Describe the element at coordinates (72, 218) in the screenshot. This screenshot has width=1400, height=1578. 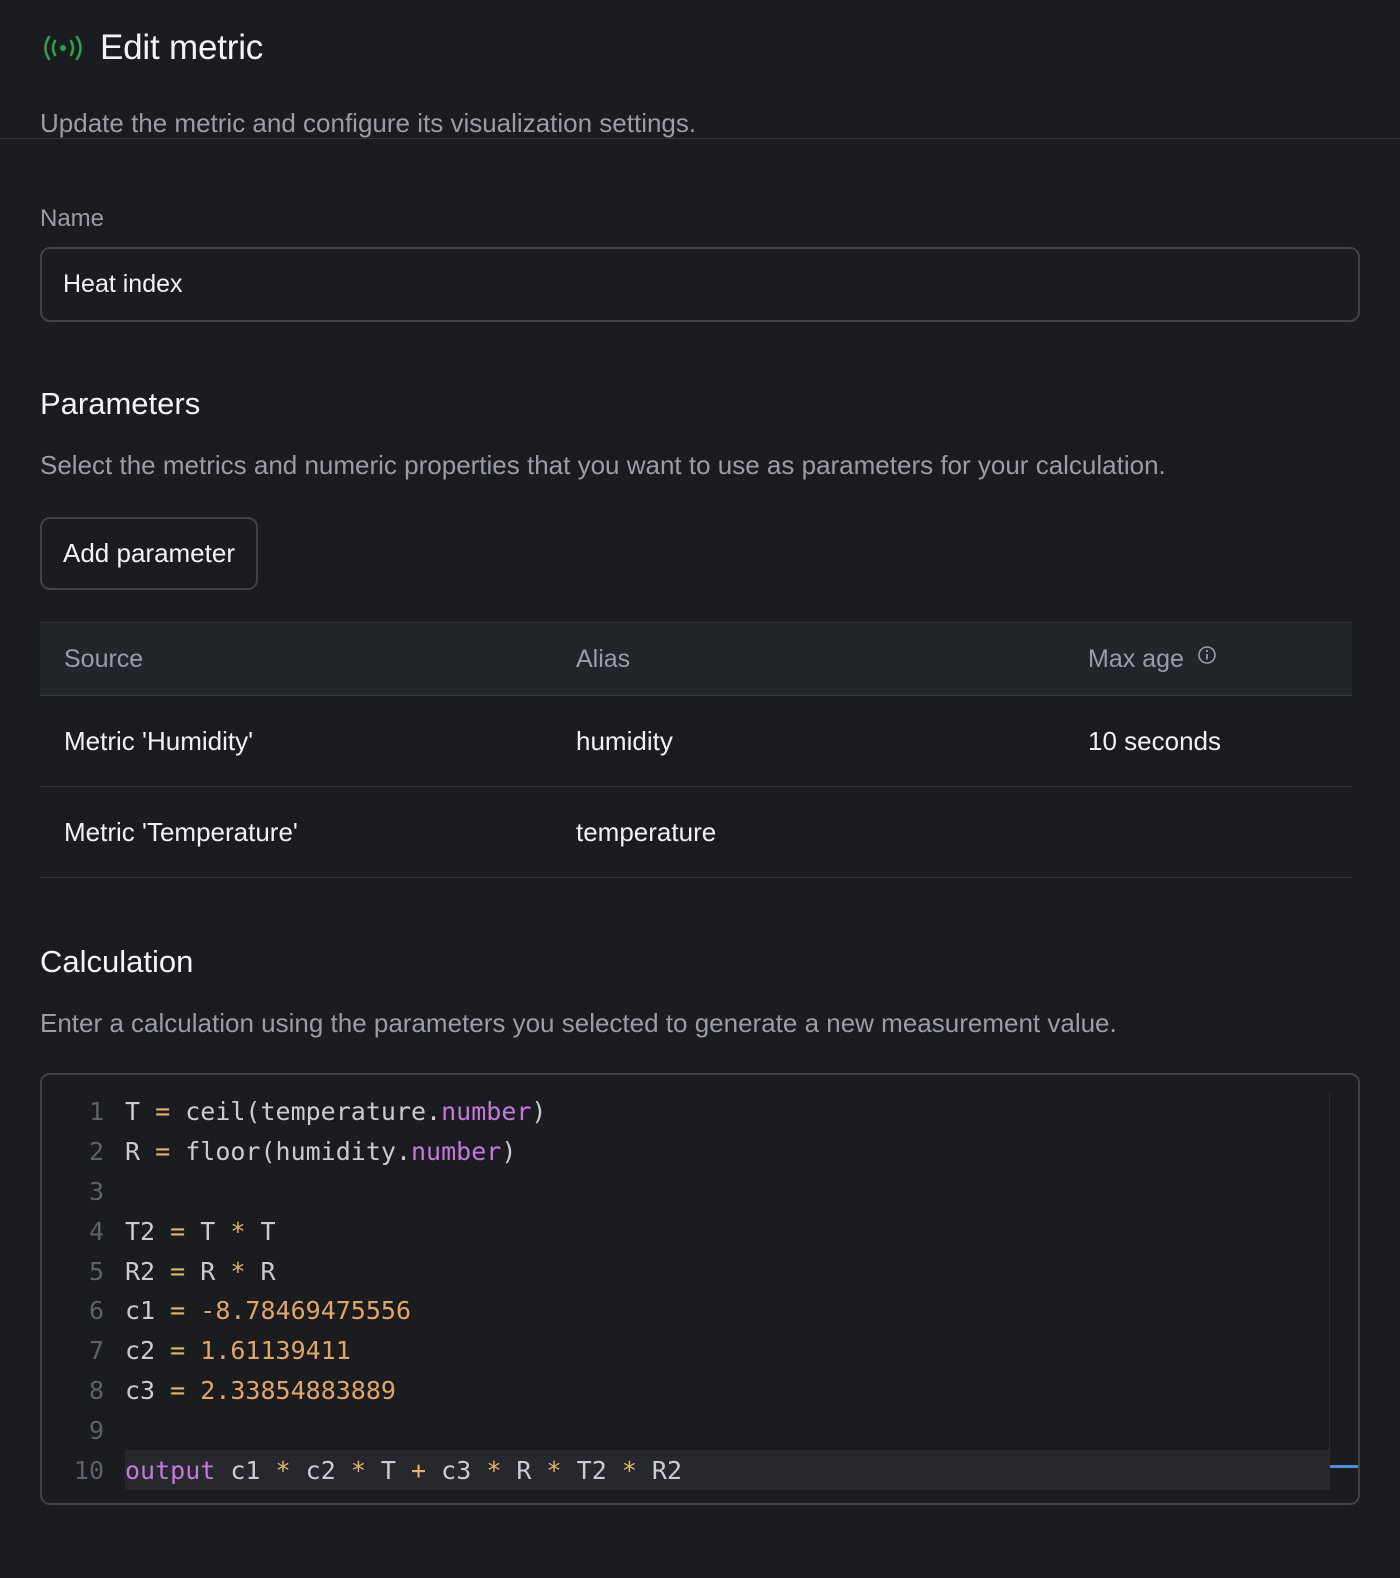
I see `name-label: Name` at that location.